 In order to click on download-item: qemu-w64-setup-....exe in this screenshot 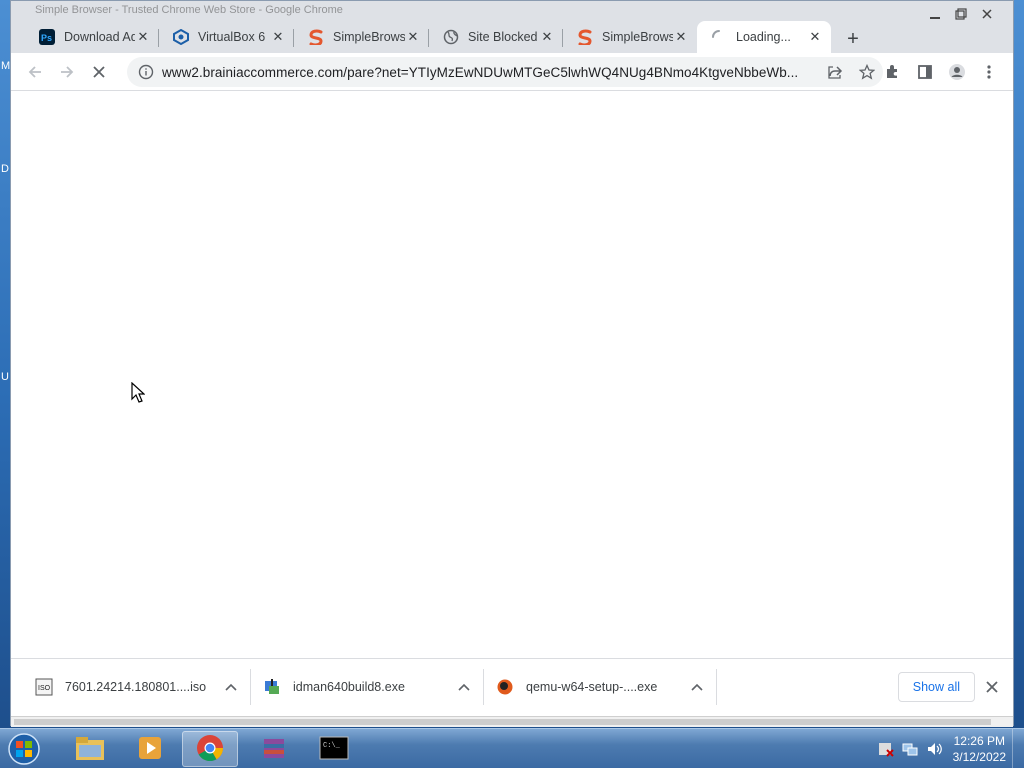, I will do `click(600, 687)`.